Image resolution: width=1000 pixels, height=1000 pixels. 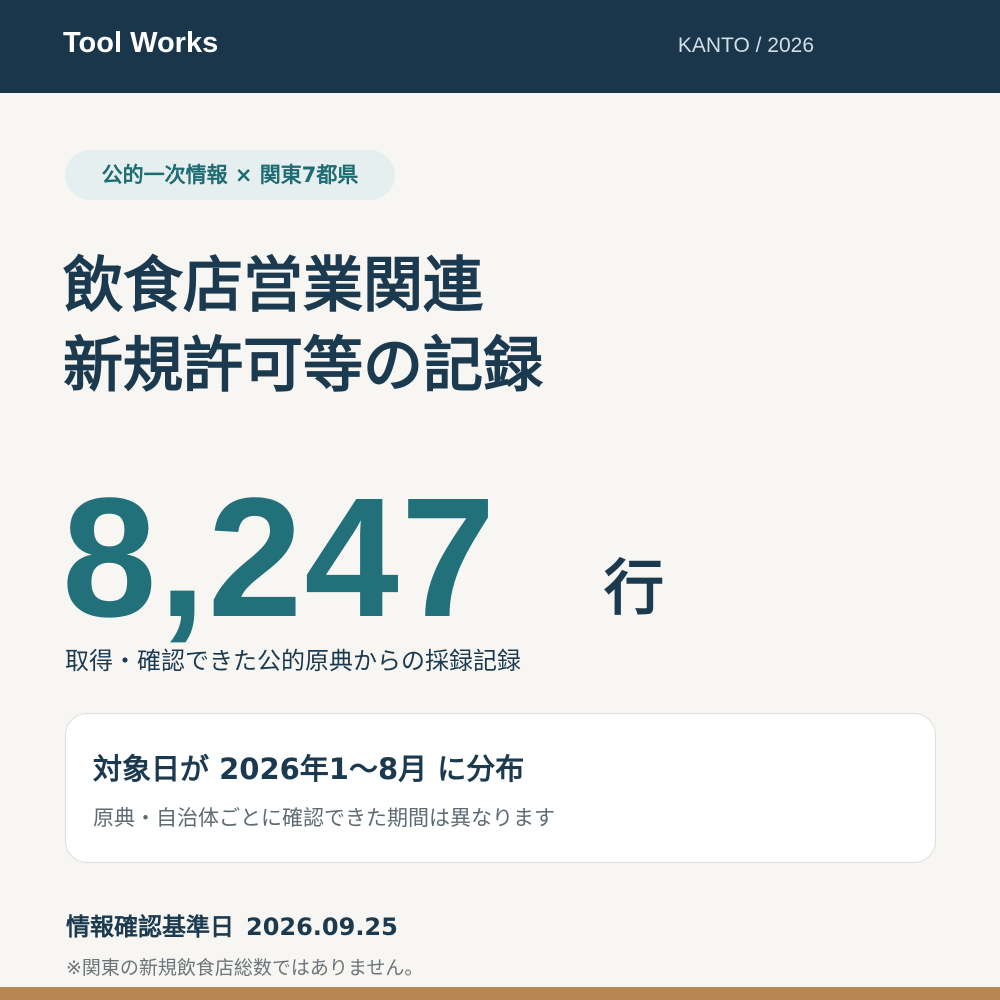 I want to click on record-count-unit: 行, so click(x=634, y=589).